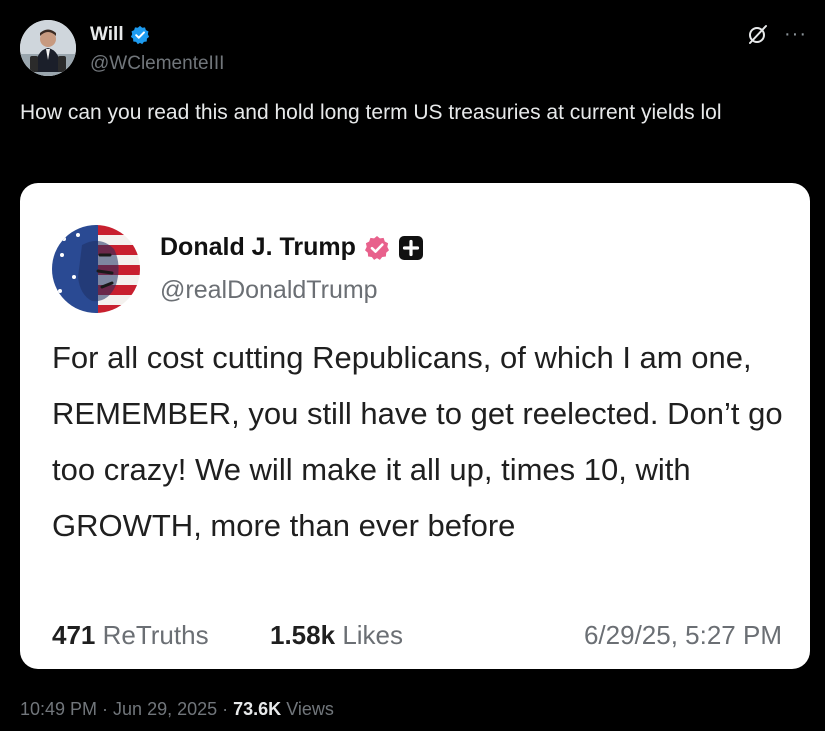 The height and width of the screenshot is (731, 825). Describe the element at coordinates (96, 269) in the screenshot. I see `embedded-author-avatar` at that location.